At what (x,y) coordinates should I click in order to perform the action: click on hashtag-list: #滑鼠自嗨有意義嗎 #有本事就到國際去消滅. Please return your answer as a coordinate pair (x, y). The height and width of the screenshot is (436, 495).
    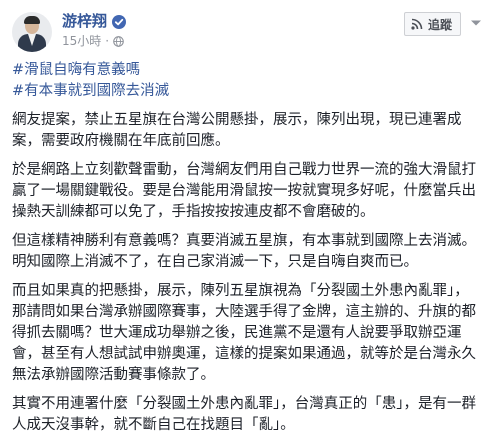
    Looking at the image, I should click on (247, 81).